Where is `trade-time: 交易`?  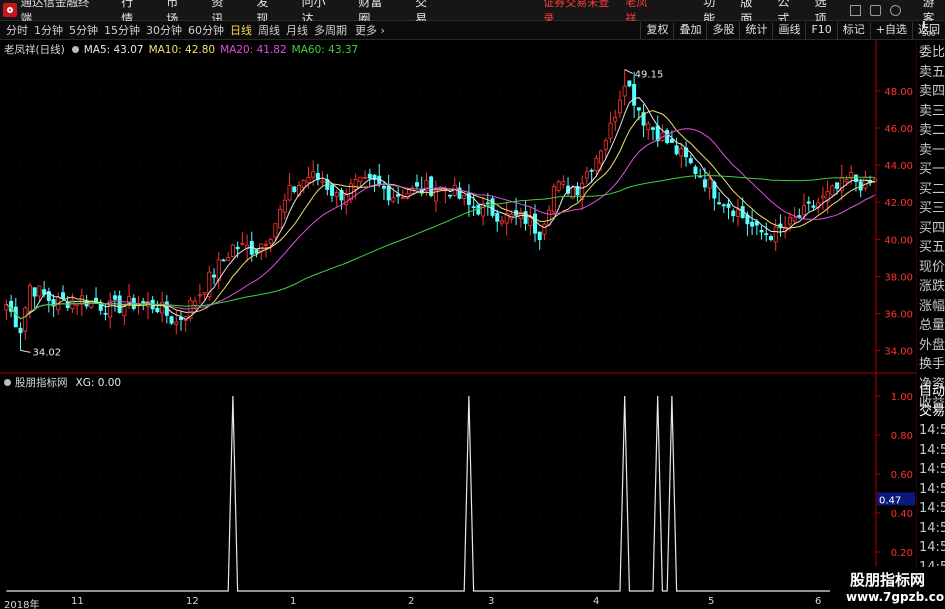
trade-time: 交易 is located at coordinates (932, 411).